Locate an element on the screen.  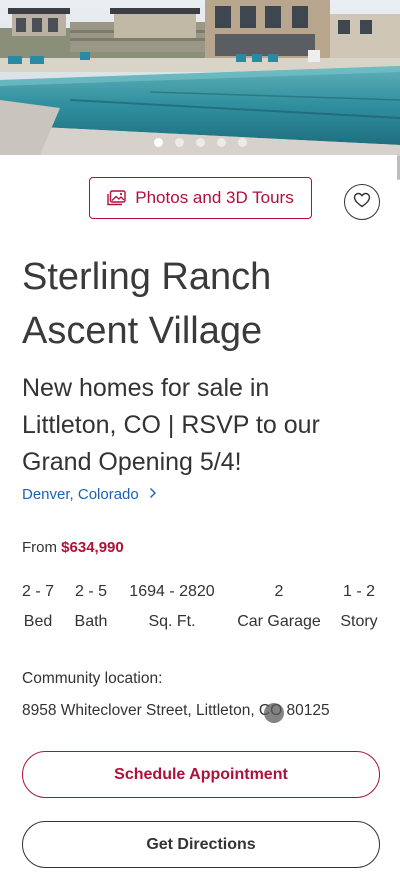
stat-label: Sq. Ft. is located at coordinates (172, 621).